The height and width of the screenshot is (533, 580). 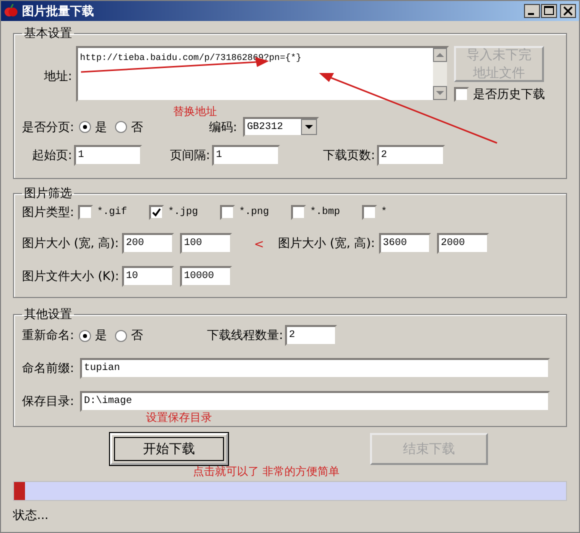 What do you see at coordinates (189, 155) in the screenshot?
I see `field-label: 页间隔:` at bounding box center [189, 155].